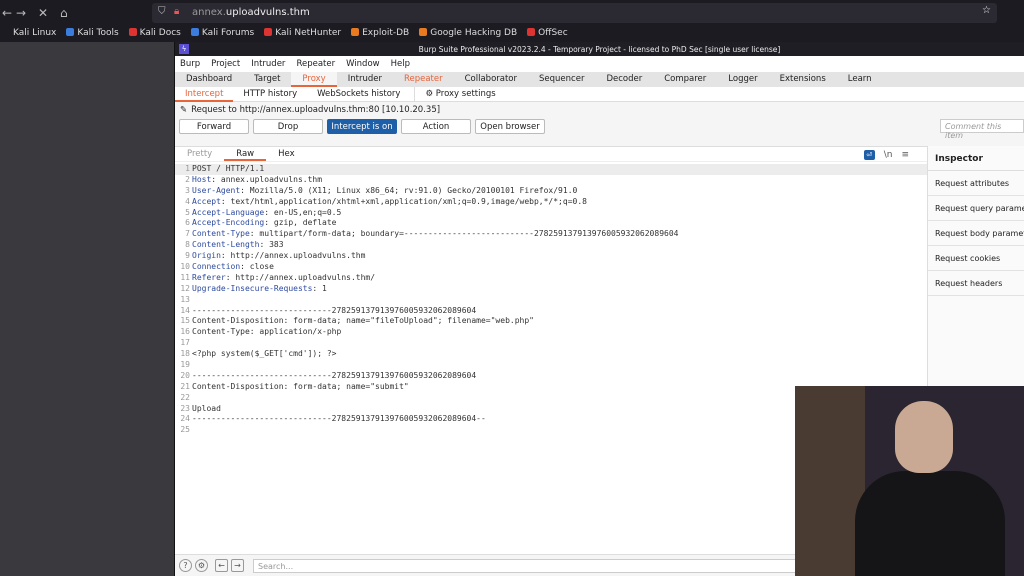  What do you see at coordinates (547, 35) in the screenshot?
I see `bookmark-item: OffSec` at bounding box center [547, 35].